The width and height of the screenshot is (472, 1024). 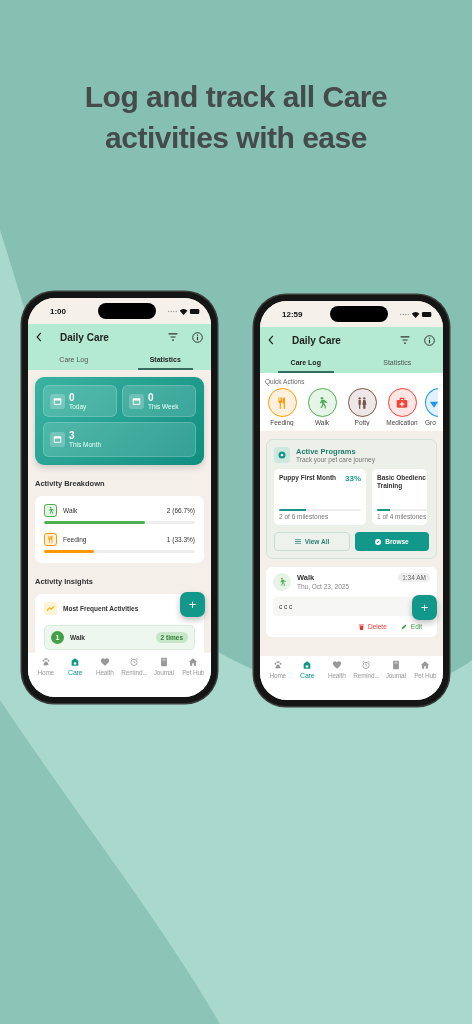 I want to click on list-icon, so click(x=297, y=541).